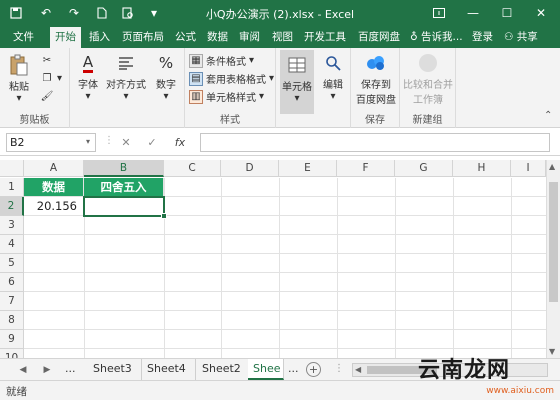  What do you see at coordinates (375, 142) in the screenshot?
I see `formula-input` at bounding box center [375, 142].